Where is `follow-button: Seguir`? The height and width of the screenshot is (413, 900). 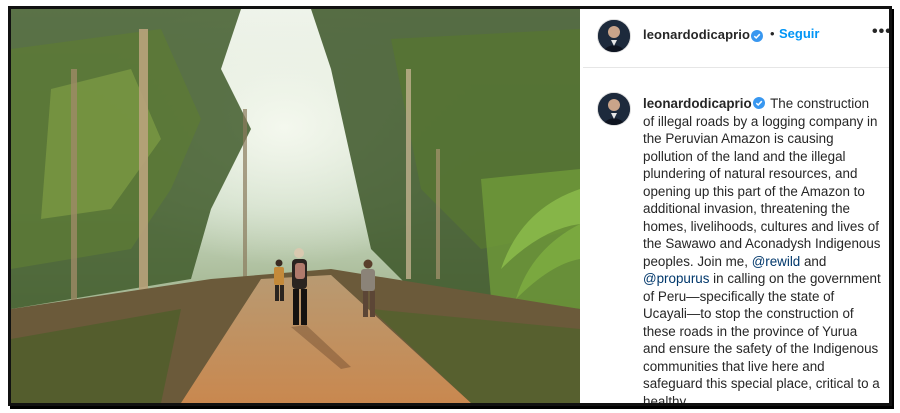
follow-button: Seguir is located at coordinates (799, 33).